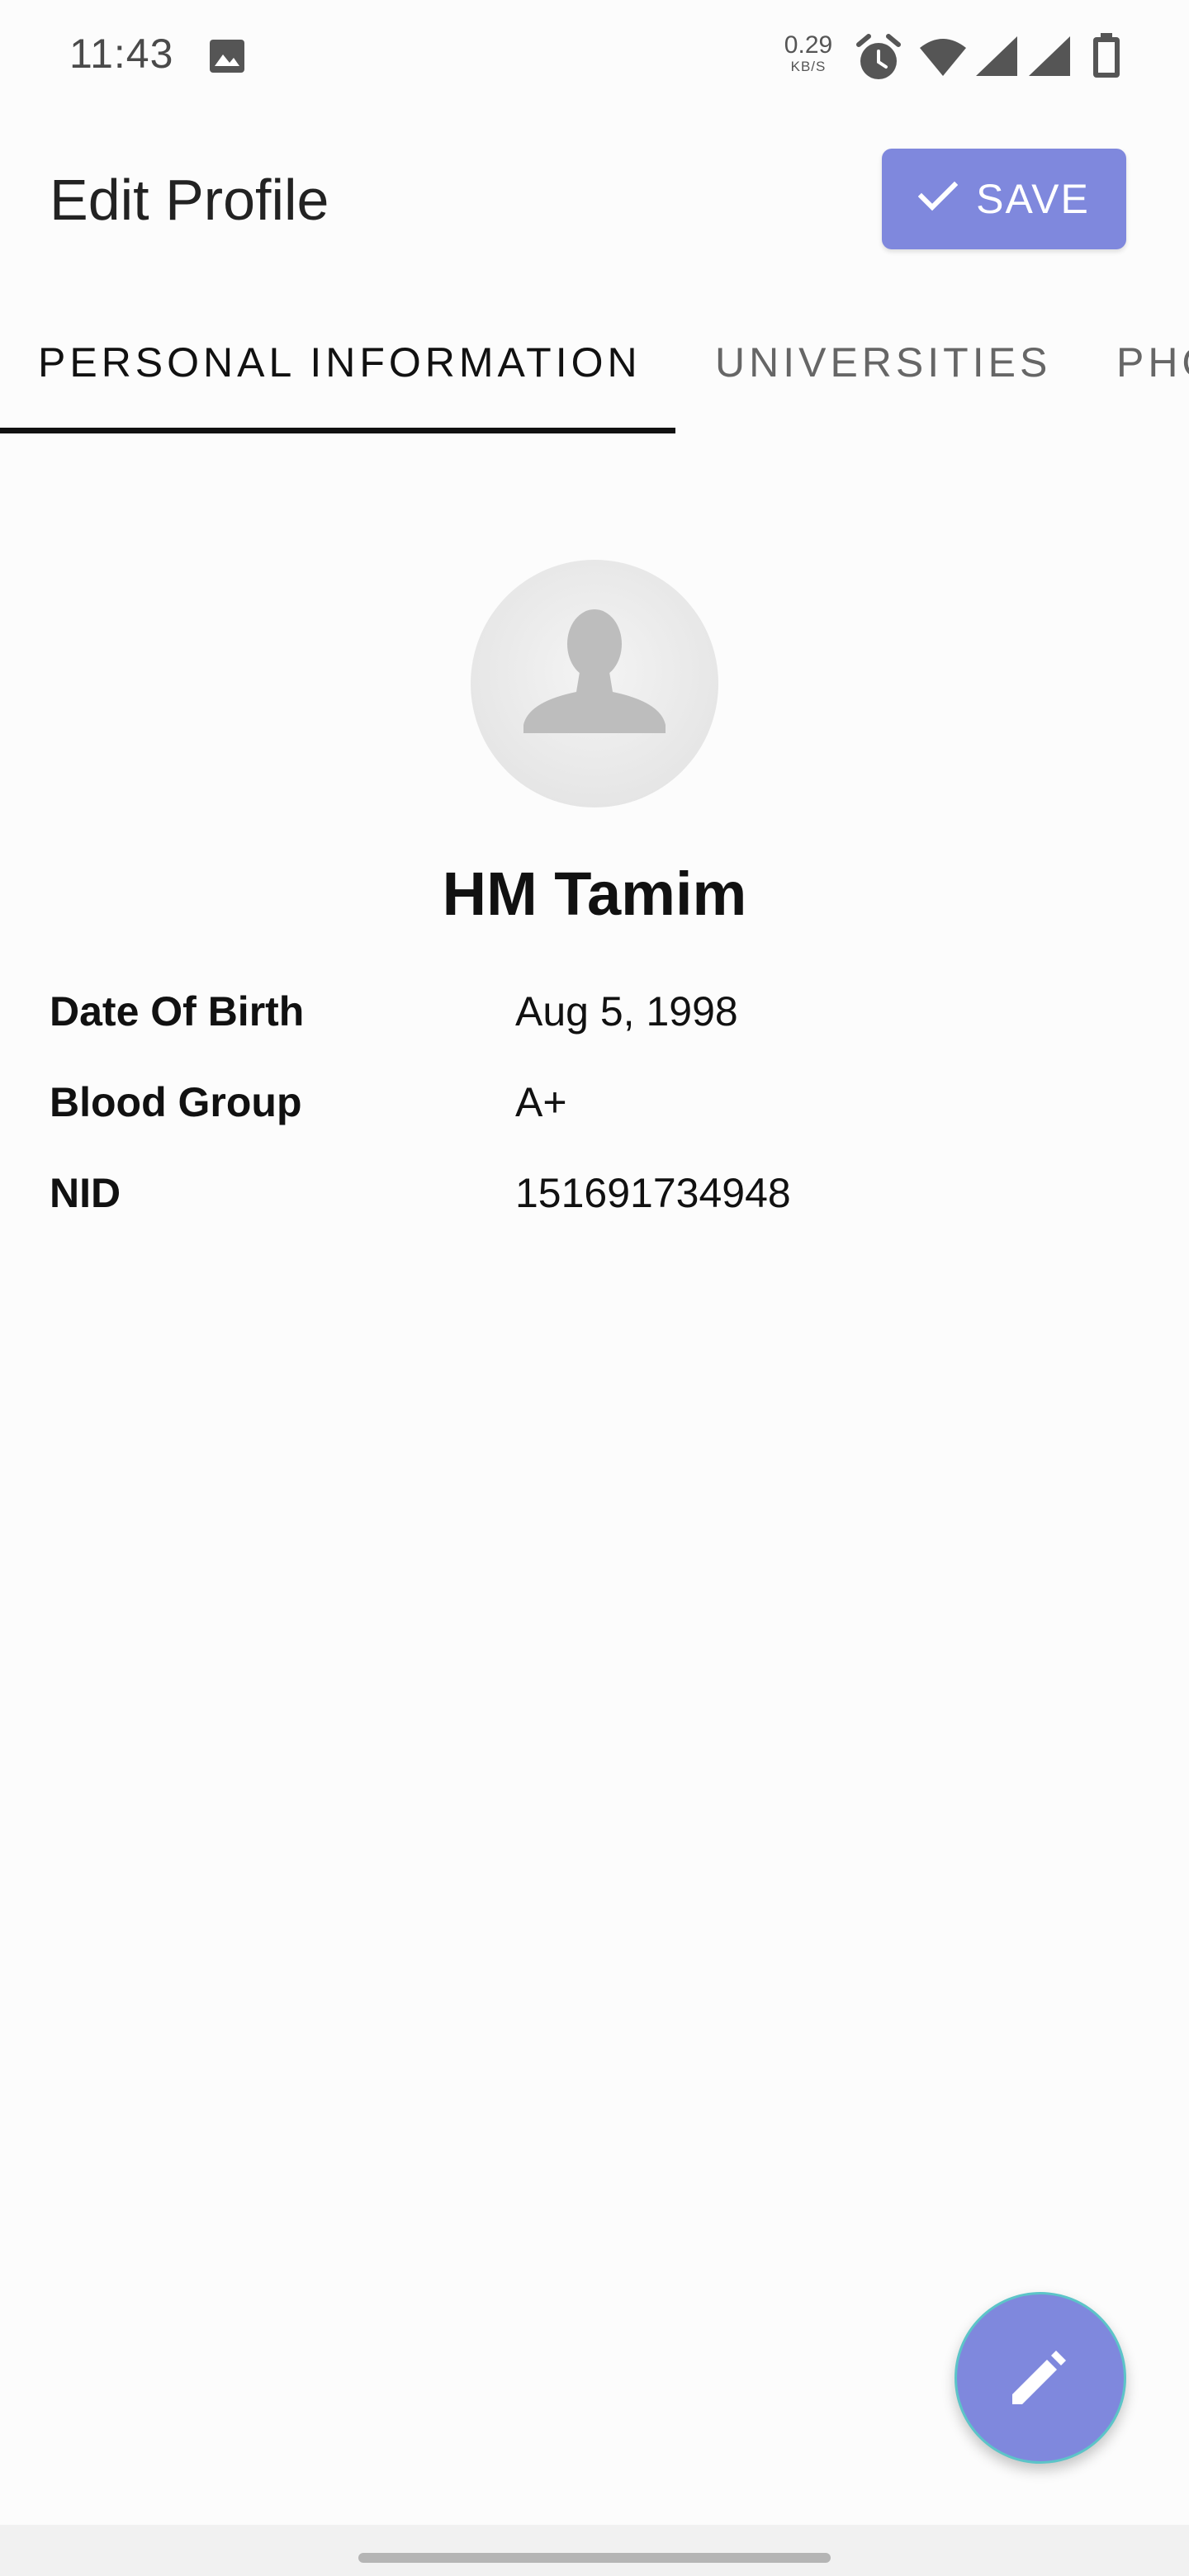  Describe the element at coordinates (594, 1107) in the screenshot. I see `field-row-blood-group: Blood Group A+` at that location.